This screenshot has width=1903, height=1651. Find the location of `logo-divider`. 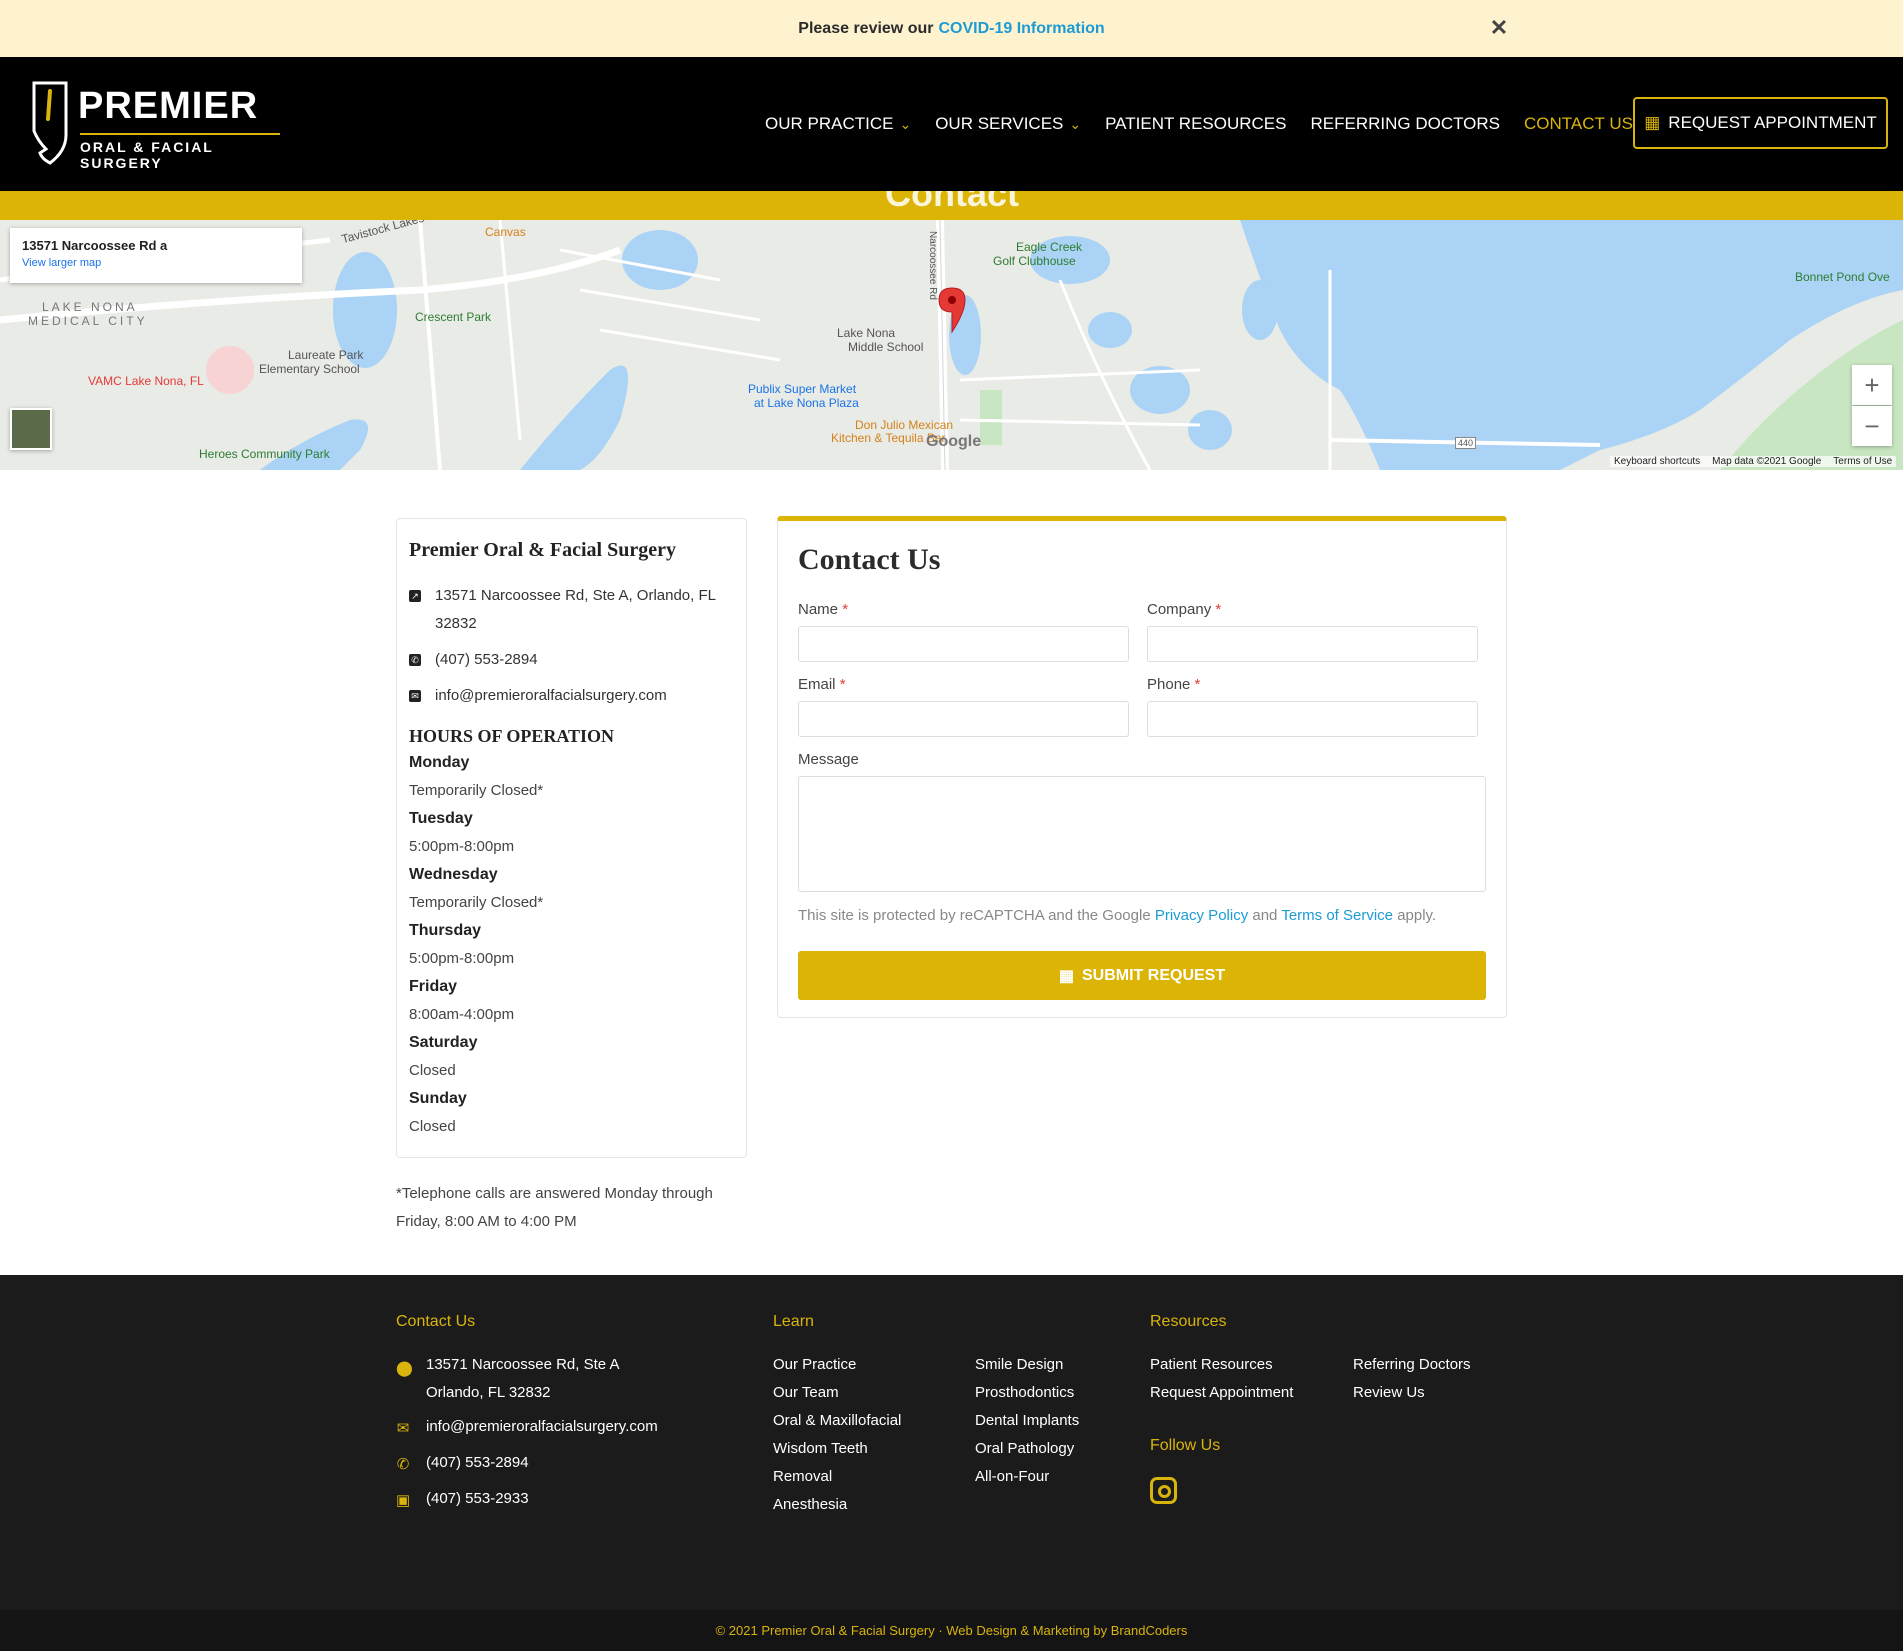

logo-divider is located at coordinates (180, 134).